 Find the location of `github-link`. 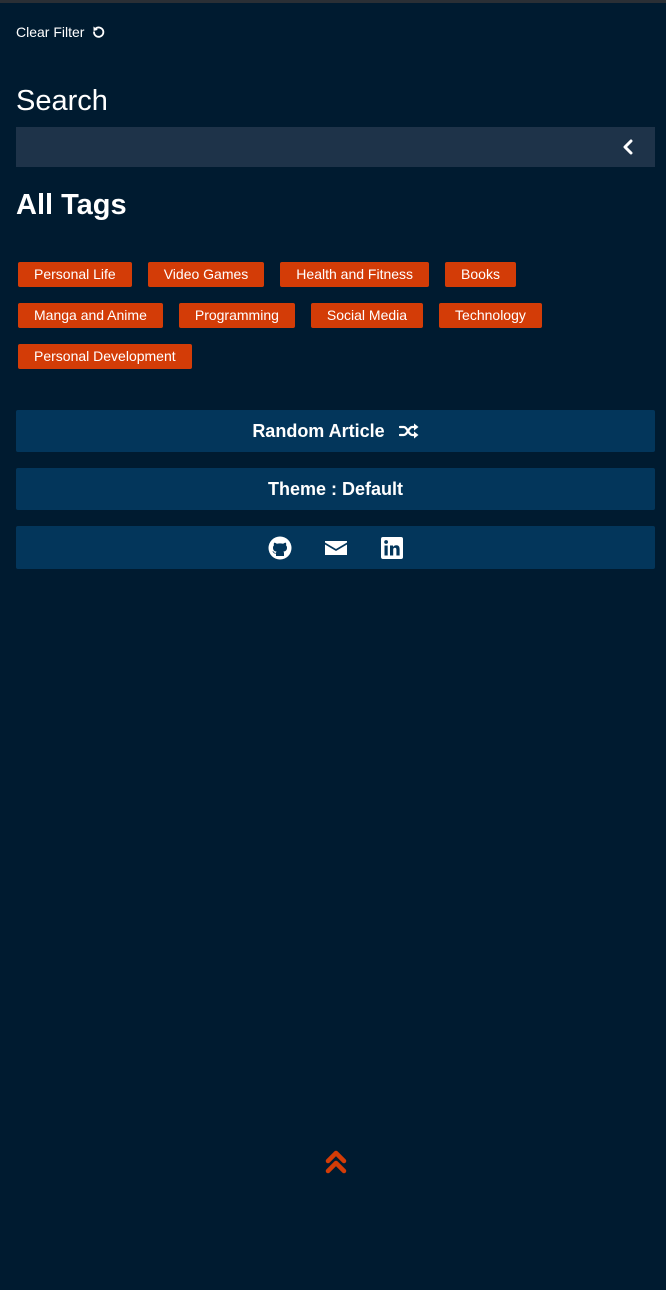

github-link is located at coordinates (280, 548).